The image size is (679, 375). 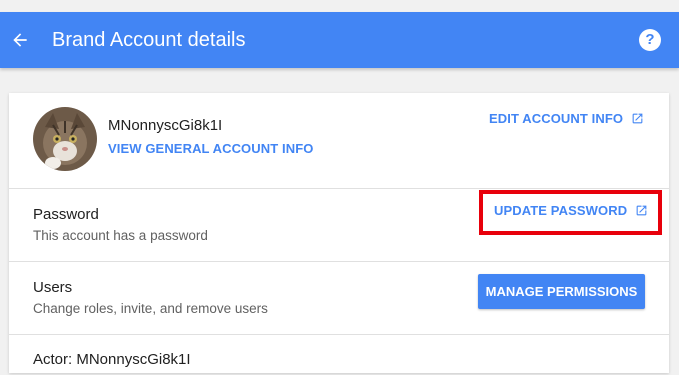 What do you see at coordinates (112, 359) in the screenshot?
I see `actor-title: Actor: MNonnyscGi8k1I` at bounding box center [112, 359].